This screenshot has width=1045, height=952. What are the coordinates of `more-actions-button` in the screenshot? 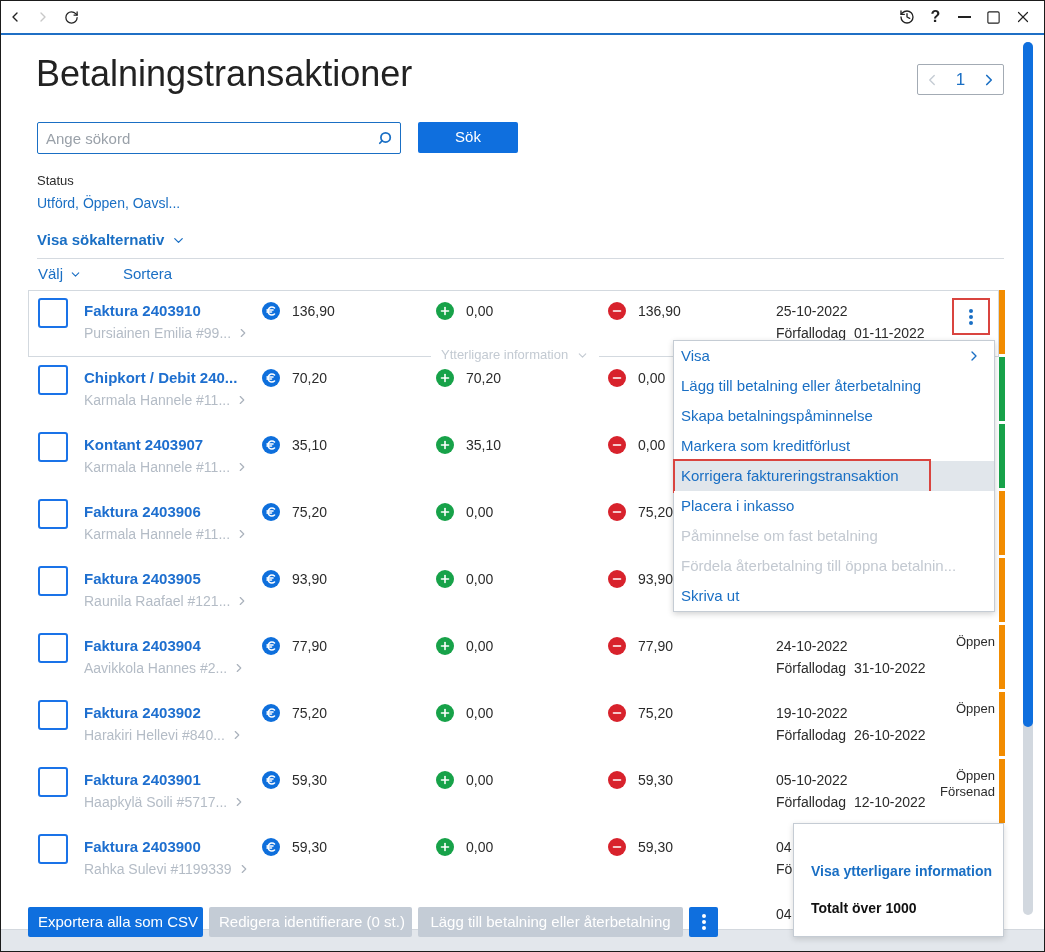 It's located at (703, 922).